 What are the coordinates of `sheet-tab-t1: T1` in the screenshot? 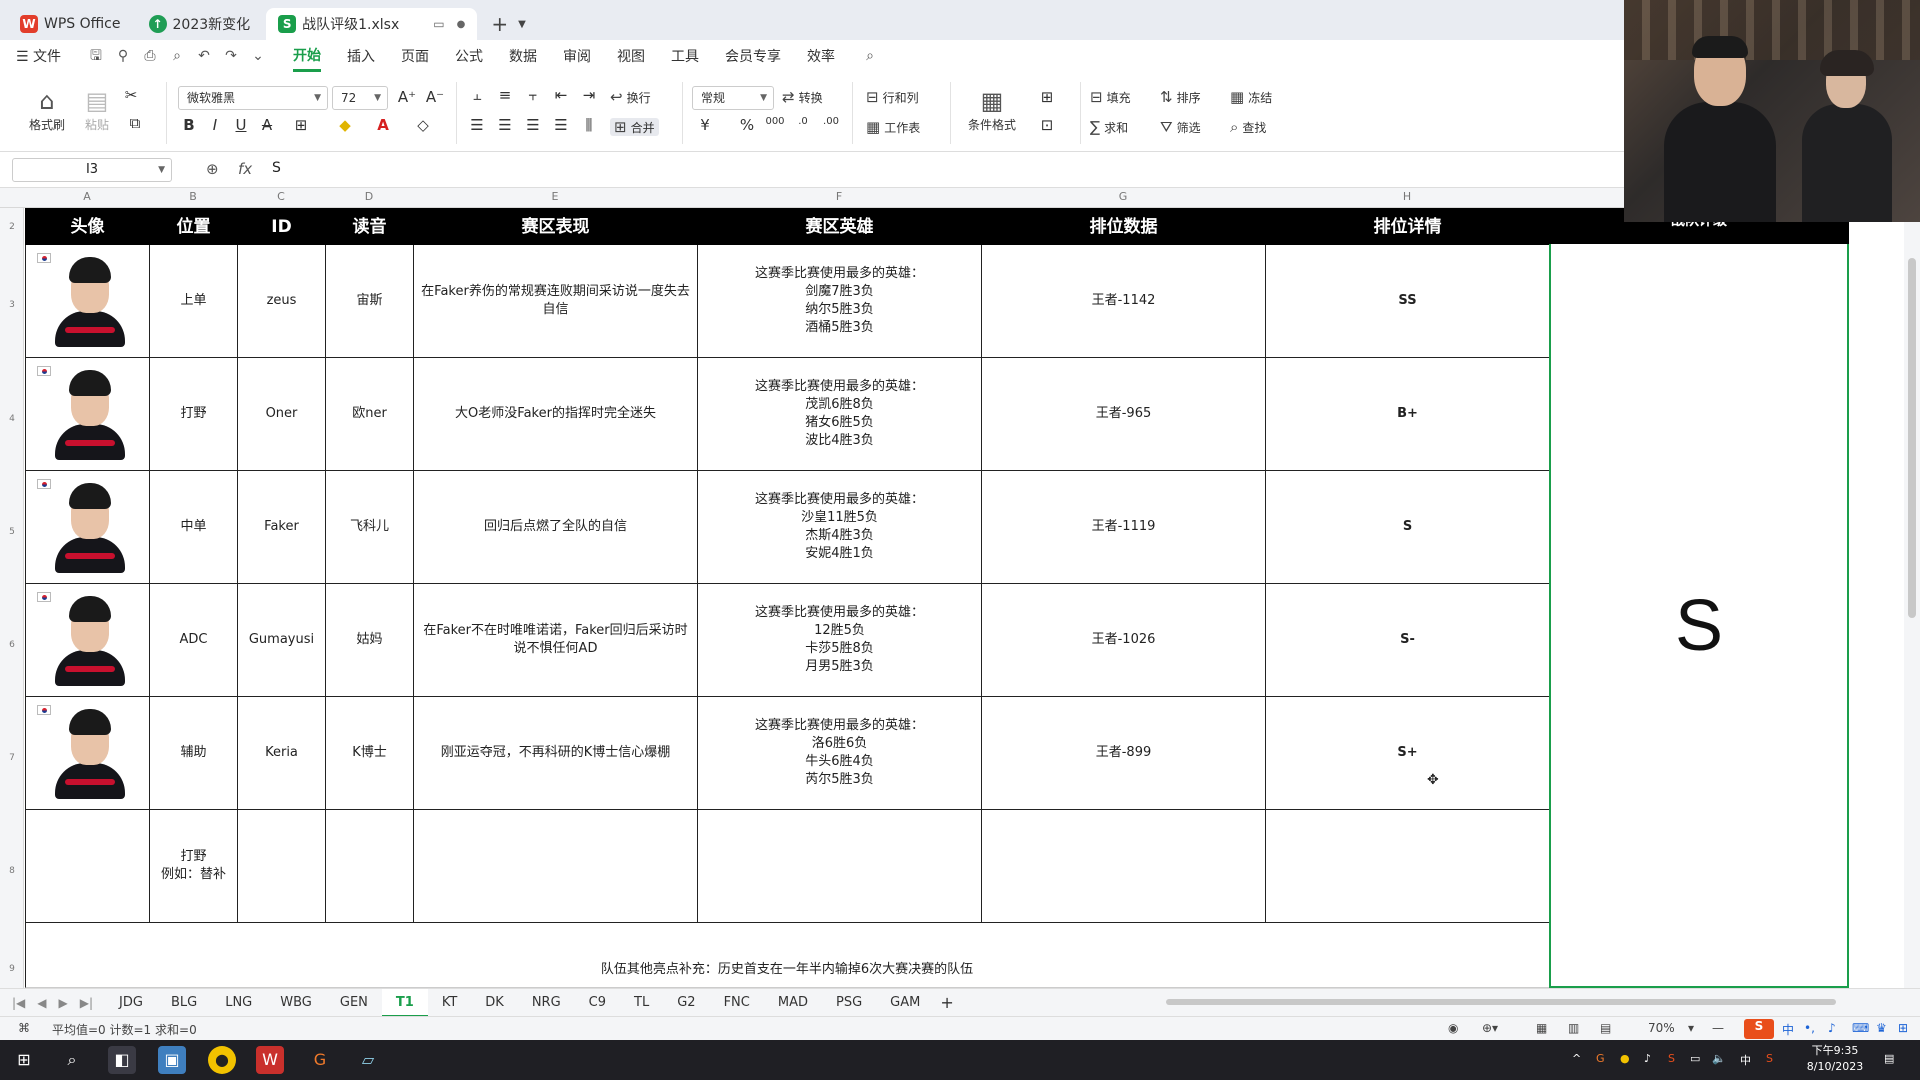 It's located at (404, 1002).